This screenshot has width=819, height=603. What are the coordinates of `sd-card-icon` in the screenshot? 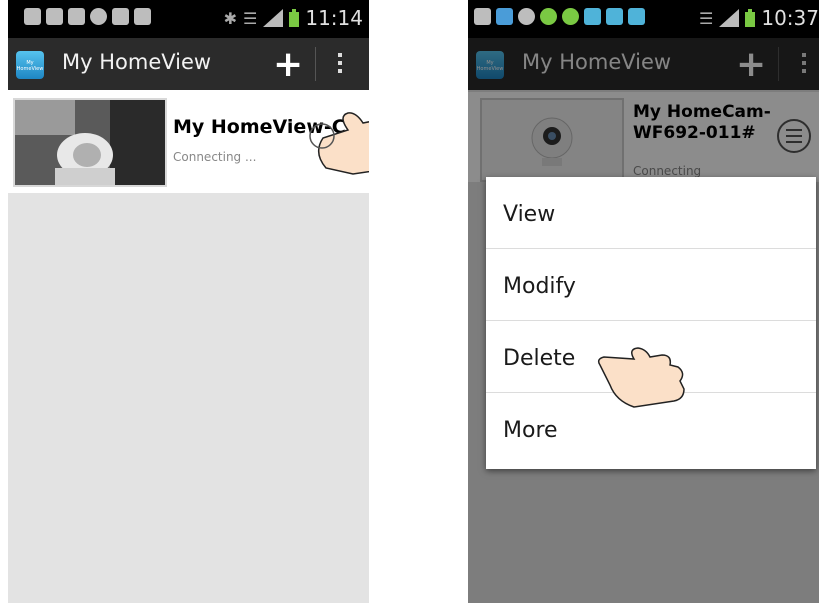 It's located at (142, 16).